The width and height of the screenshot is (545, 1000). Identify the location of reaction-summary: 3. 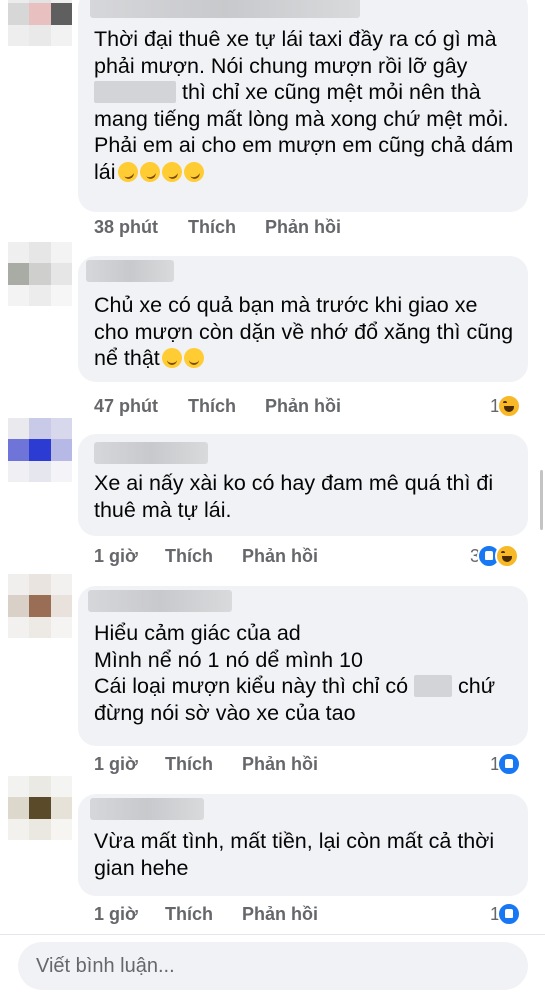
(495, 556).